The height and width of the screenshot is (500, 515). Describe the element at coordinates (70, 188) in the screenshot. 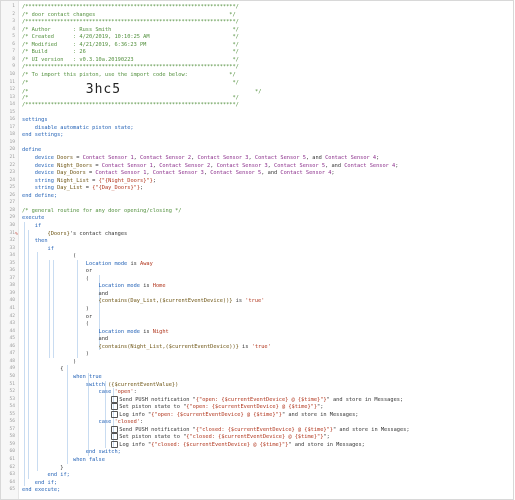

I see `code-token: Day_List` at that location.